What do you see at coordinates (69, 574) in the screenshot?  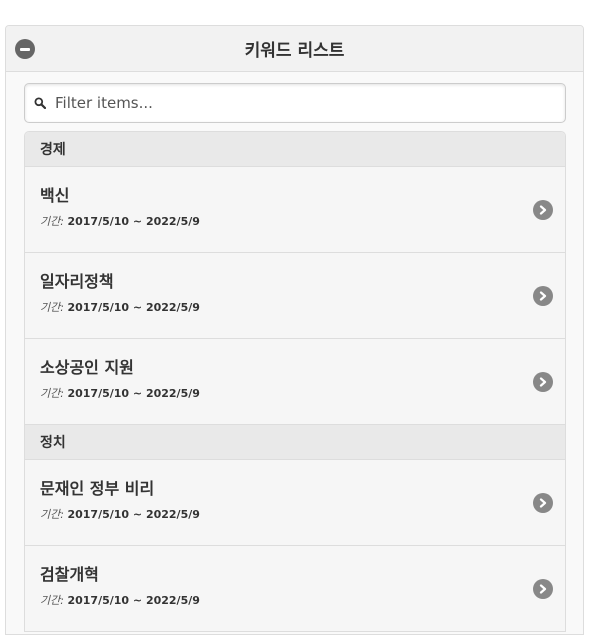 I see `item-title: 검찰개혁` at bounding box center [69, 574].